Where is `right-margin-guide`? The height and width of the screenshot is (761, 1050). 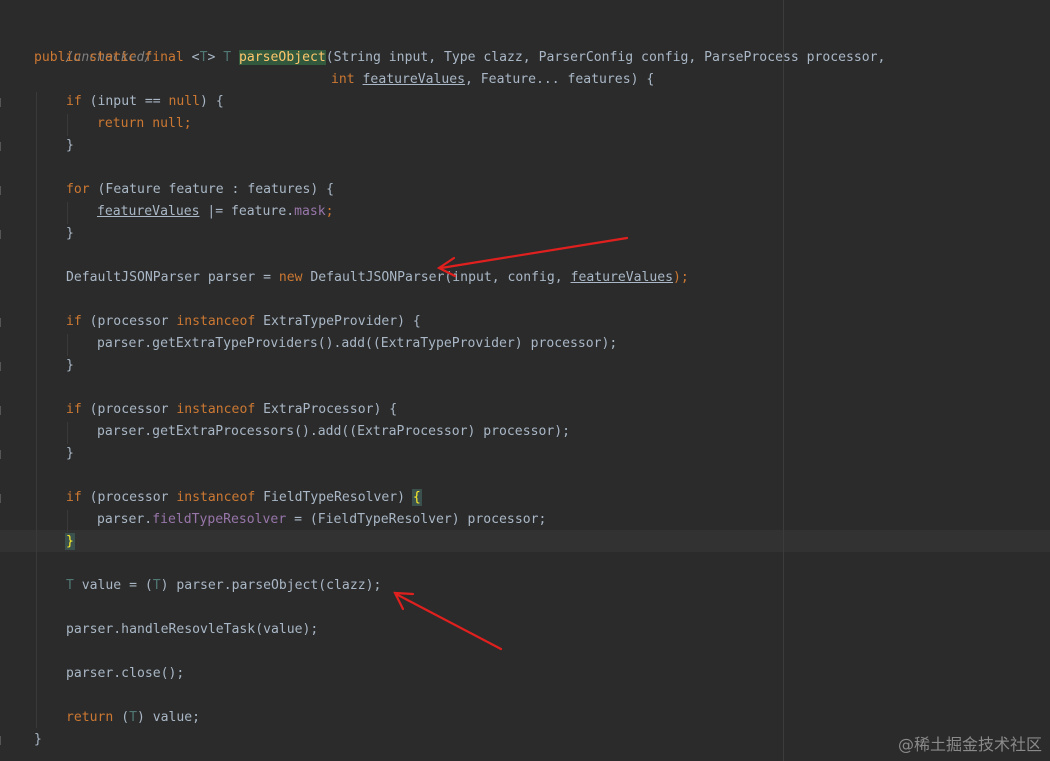
right-margin-guide is located at coordinates (783, 380).